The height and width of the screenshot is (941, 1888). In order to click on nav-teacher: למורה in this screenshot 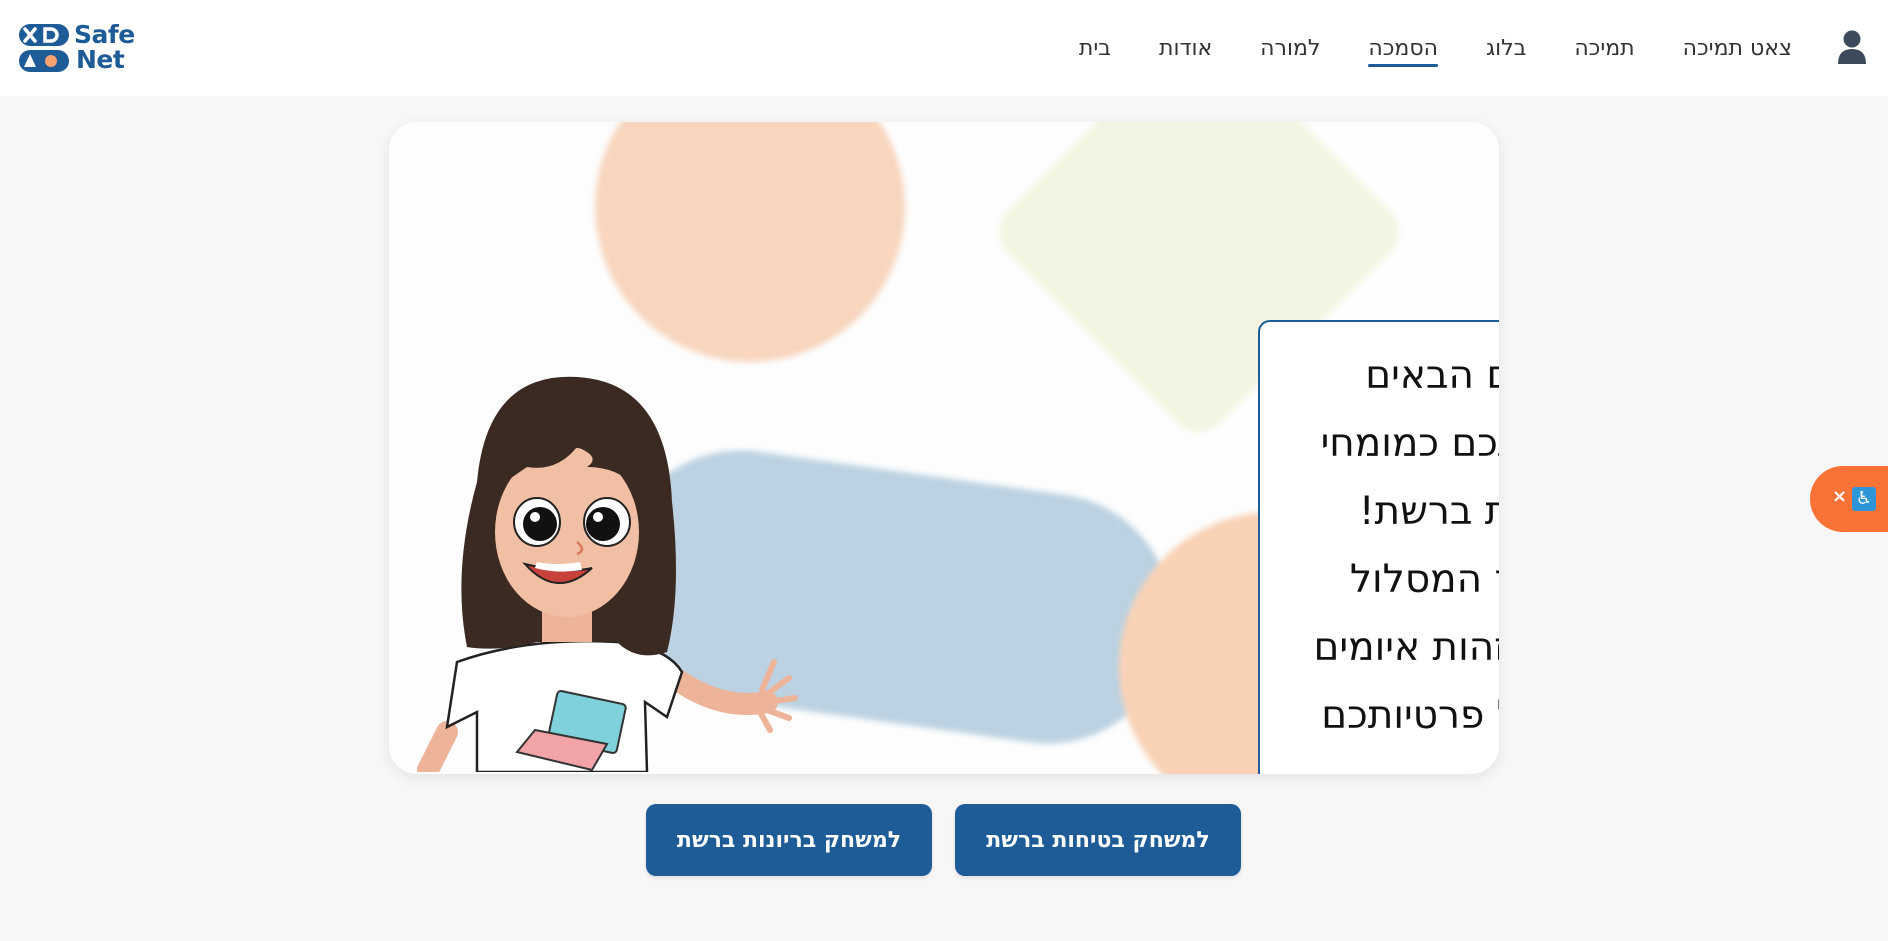, I will do `click(1290, 48)`.